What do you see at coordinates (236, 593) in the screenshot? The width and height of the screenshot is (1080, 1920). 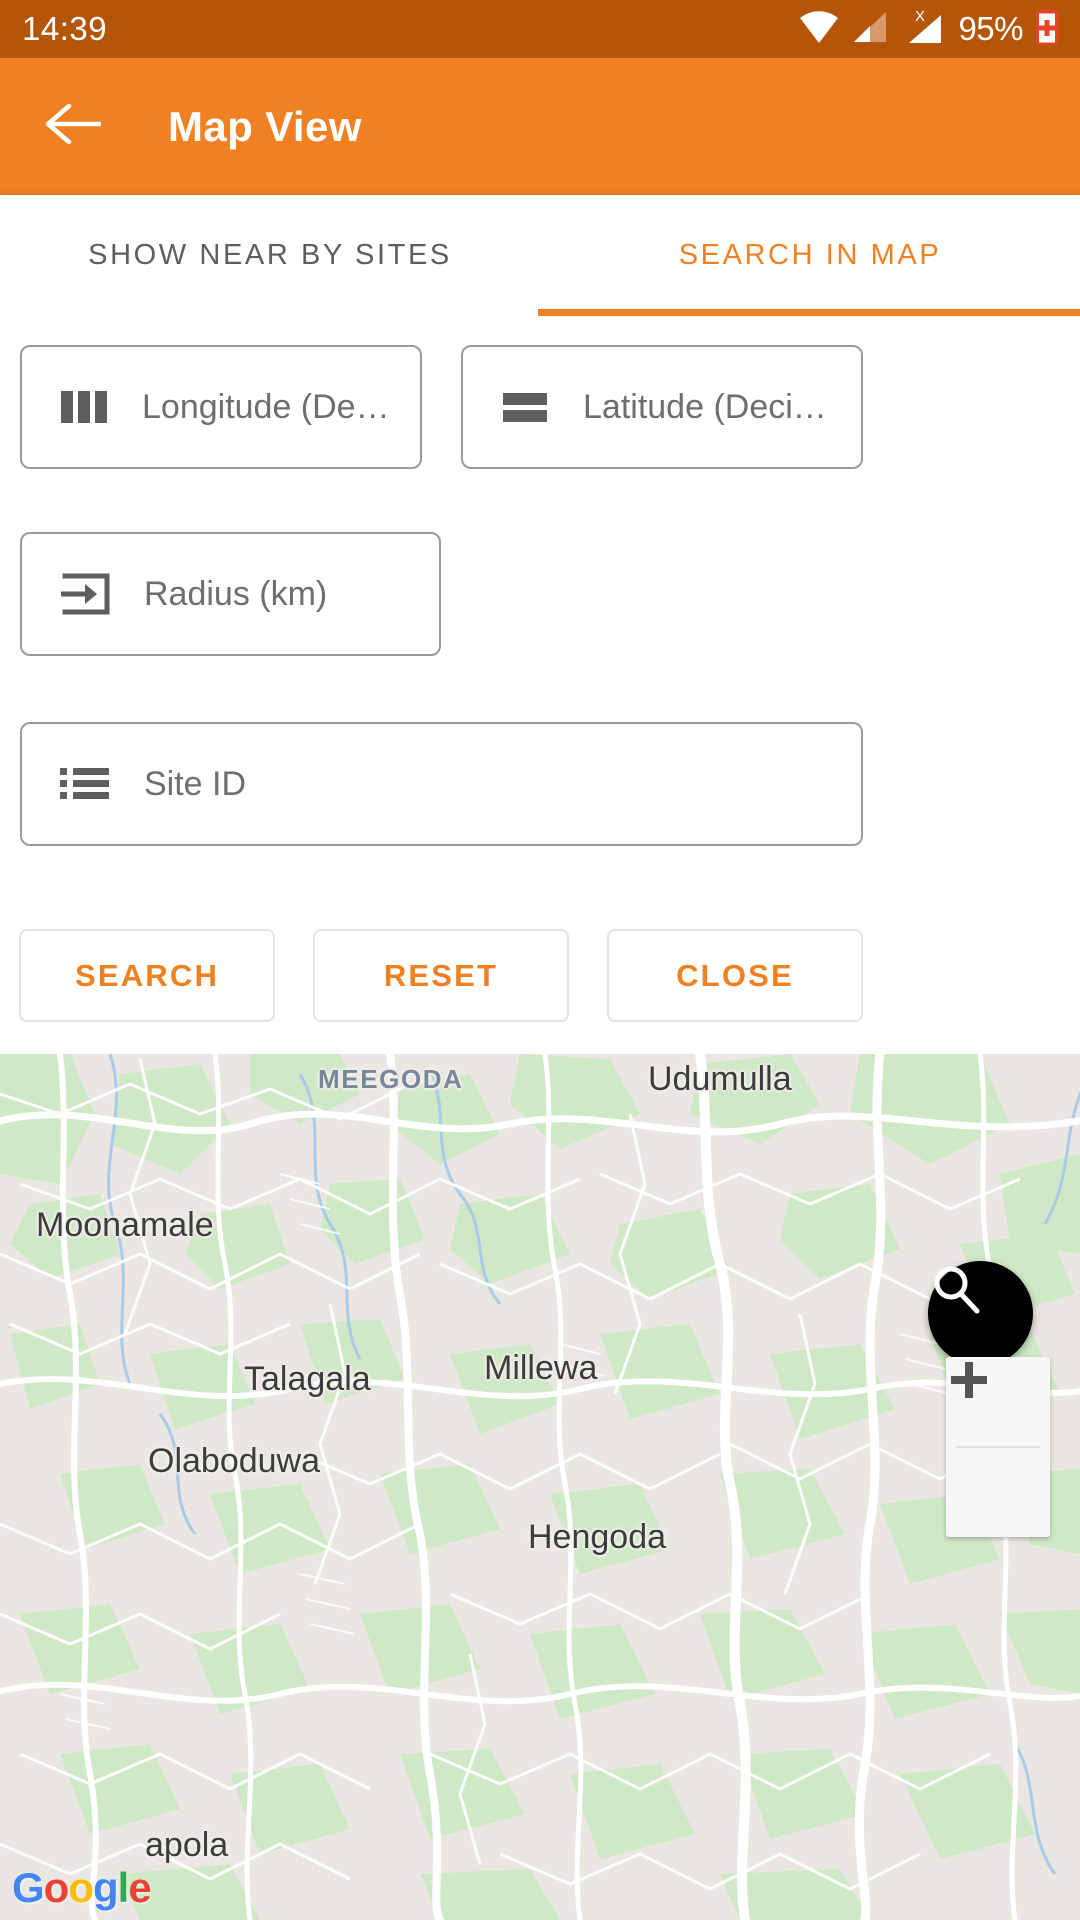 I see `radius-placeholder: Radius (km)` at bounding box center [236, 593].